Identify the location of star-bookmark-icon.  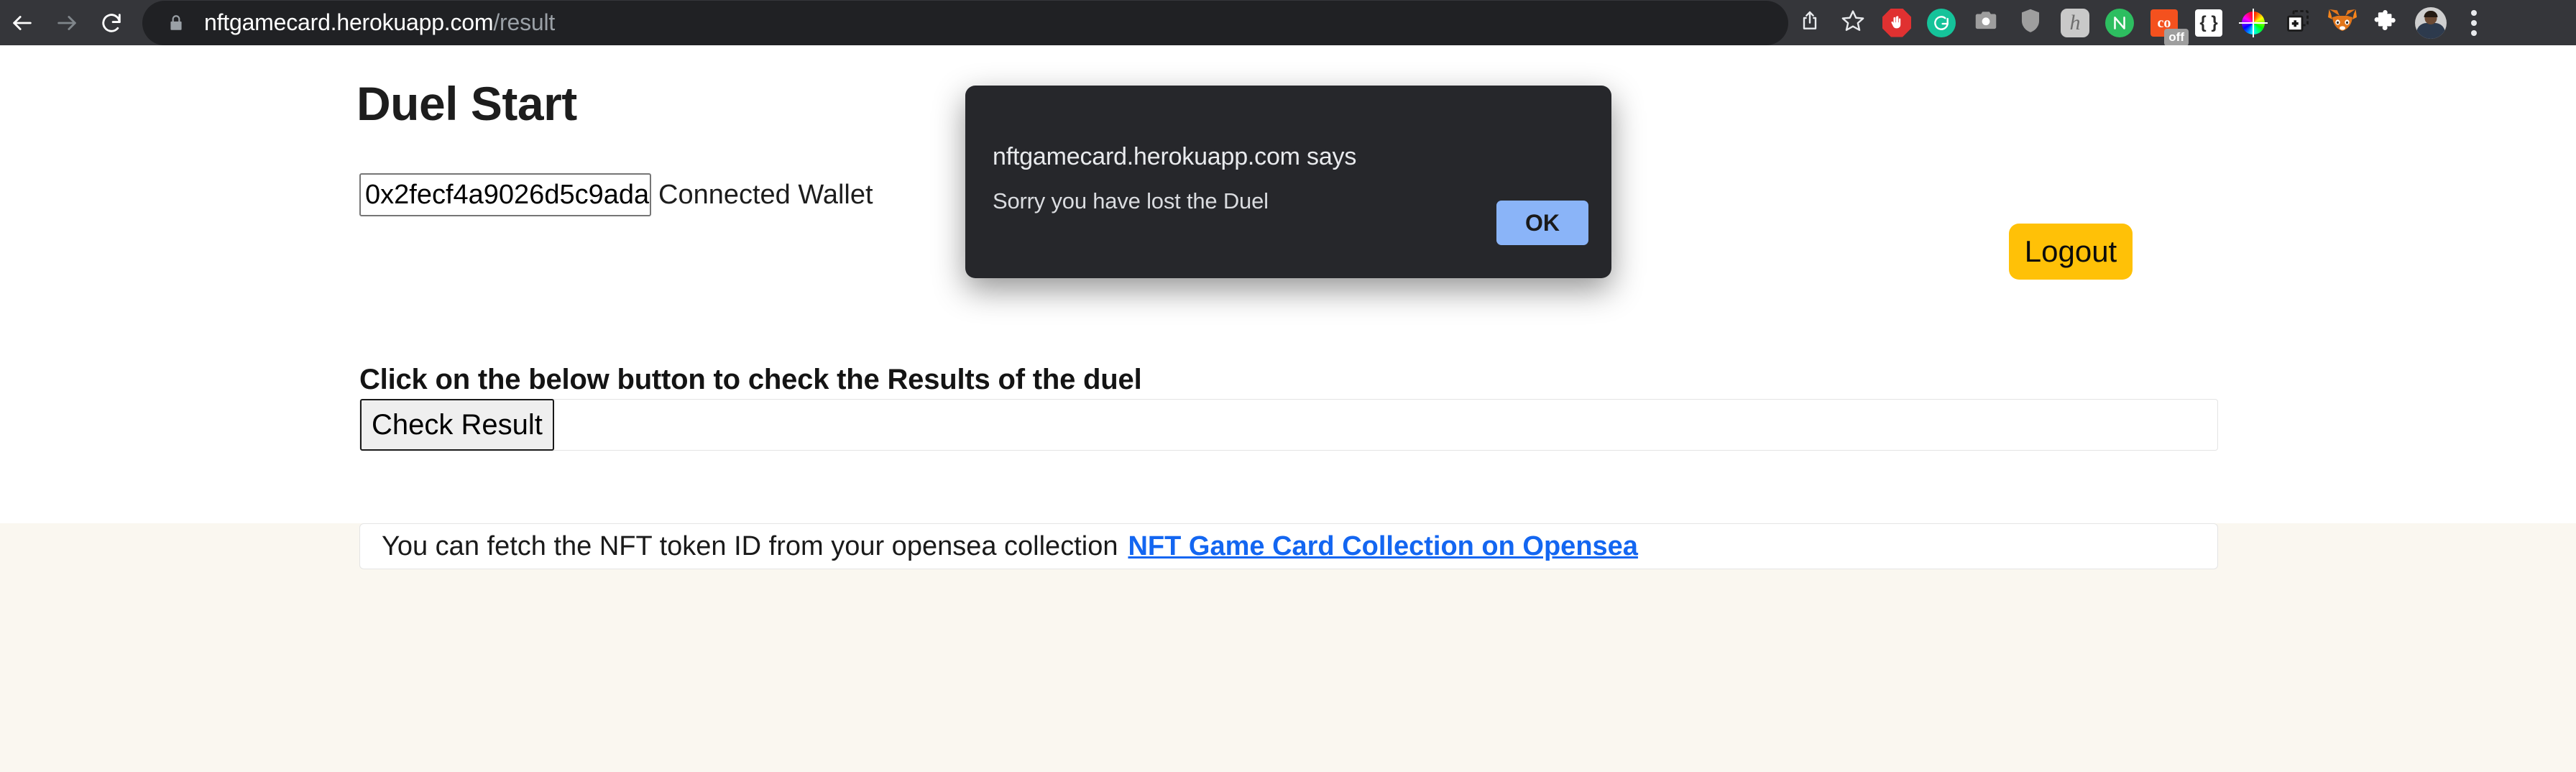
(1853, 23).